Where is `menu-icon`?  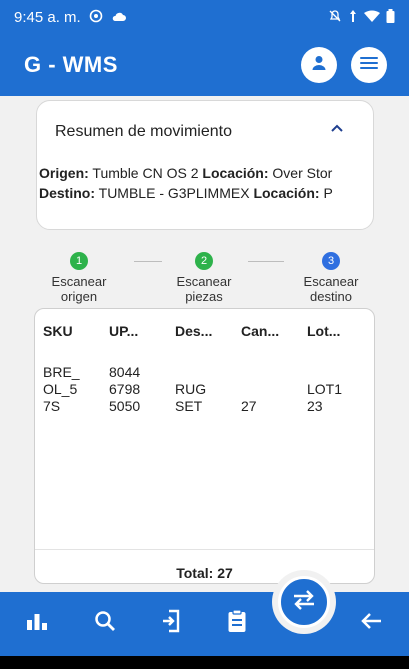 menu-icon is located at coordinates (369, 65).